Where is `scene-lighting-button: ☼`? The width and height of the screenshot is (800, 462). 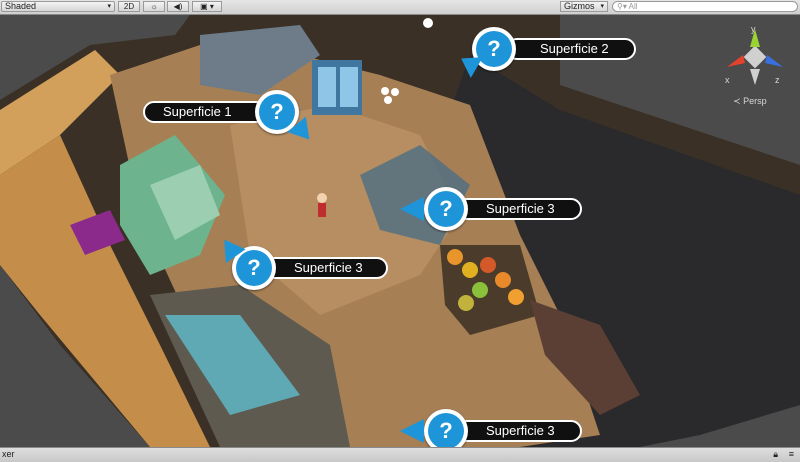 scene-lighting-button: ☼ is located at coordinates (154, 6).